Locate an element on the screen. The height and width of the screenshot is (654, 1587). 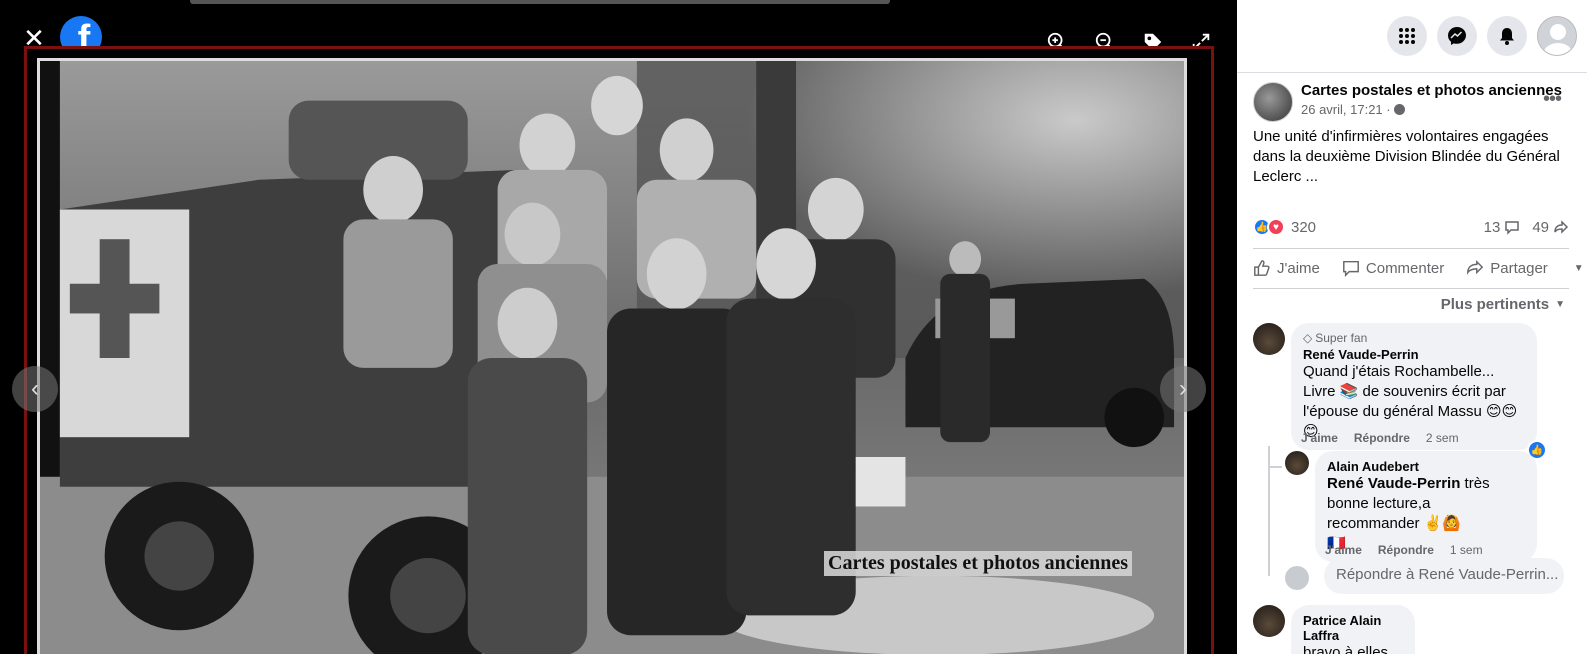
comment-bubble: Patrice Alain Laffra bravo à elles 👍 is located at coordinates (1353, 629).